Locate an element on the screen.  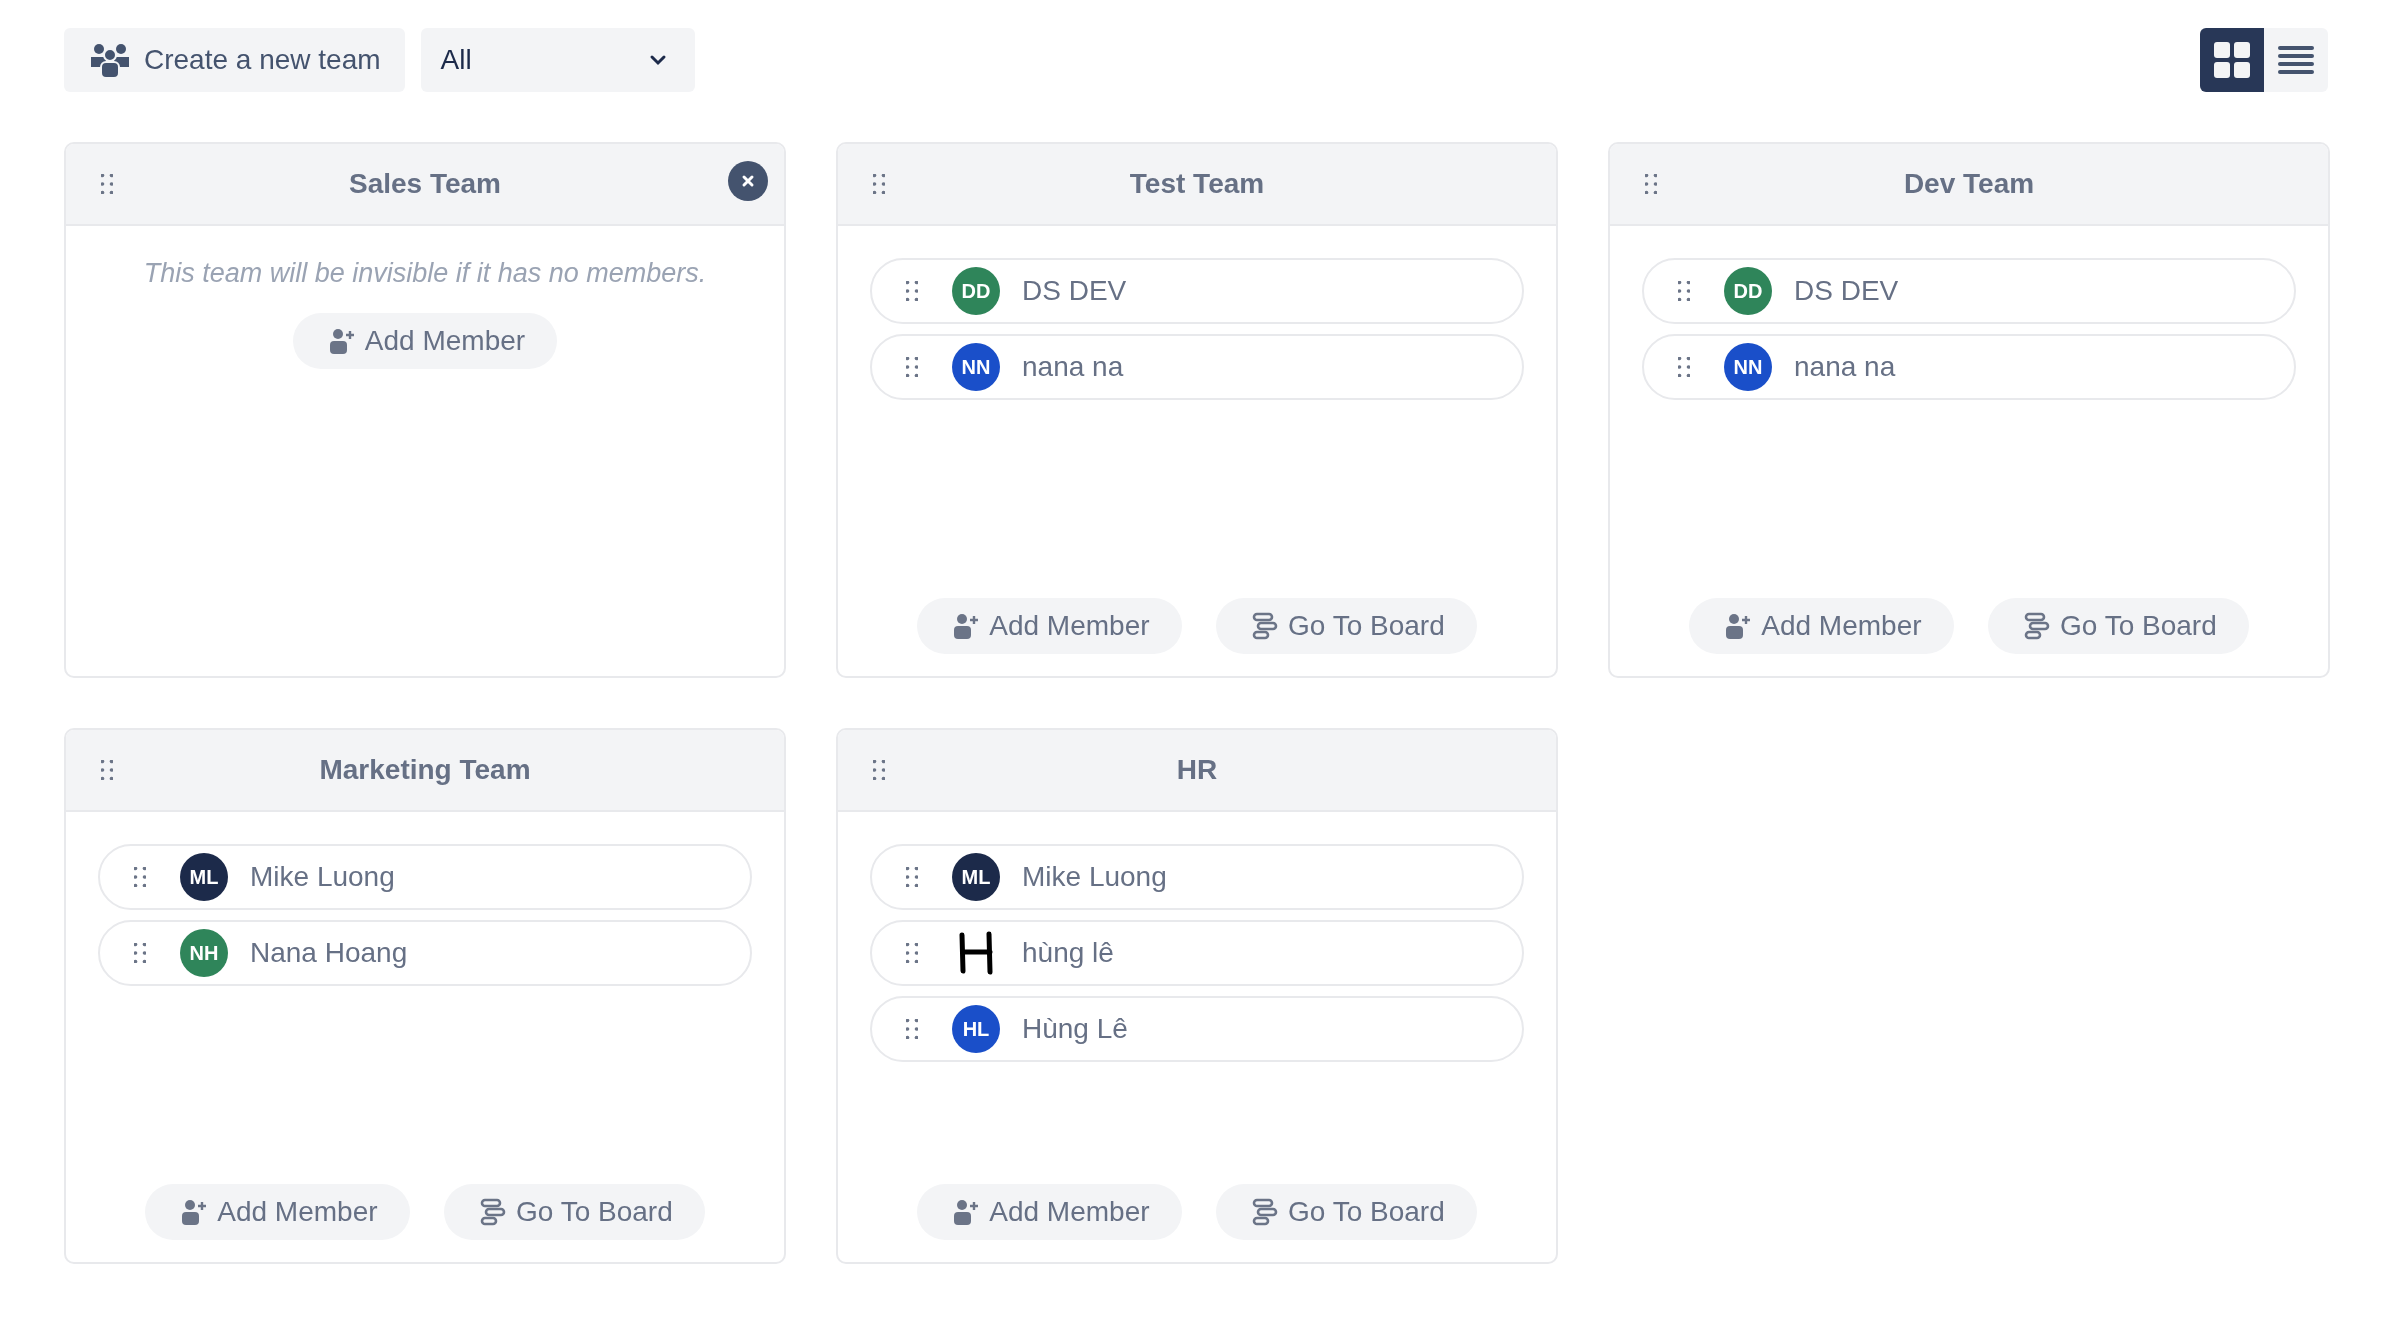
grid-icon is located at coordinates (2232, 60).